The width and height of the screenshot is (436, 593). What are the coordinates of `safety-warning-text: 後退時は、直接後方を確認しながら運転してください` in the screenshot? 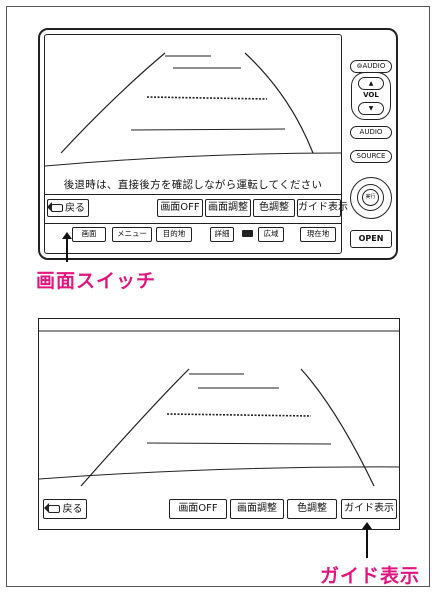 It's located at (193, 185).